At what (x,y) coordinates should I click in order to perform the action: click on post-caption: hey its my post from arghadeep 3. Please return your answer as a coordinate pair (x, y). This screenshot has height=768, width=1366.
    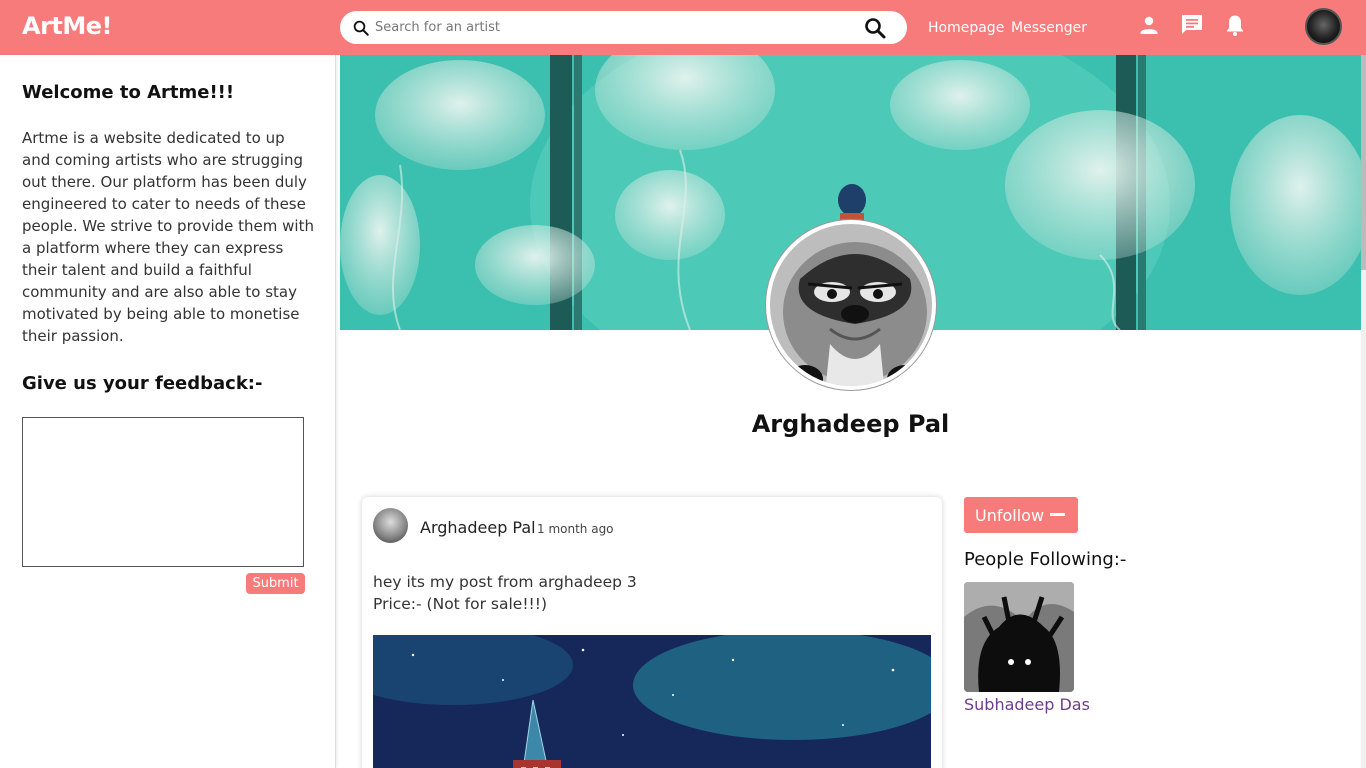
    Looking at the image, I should click on (505, 582).